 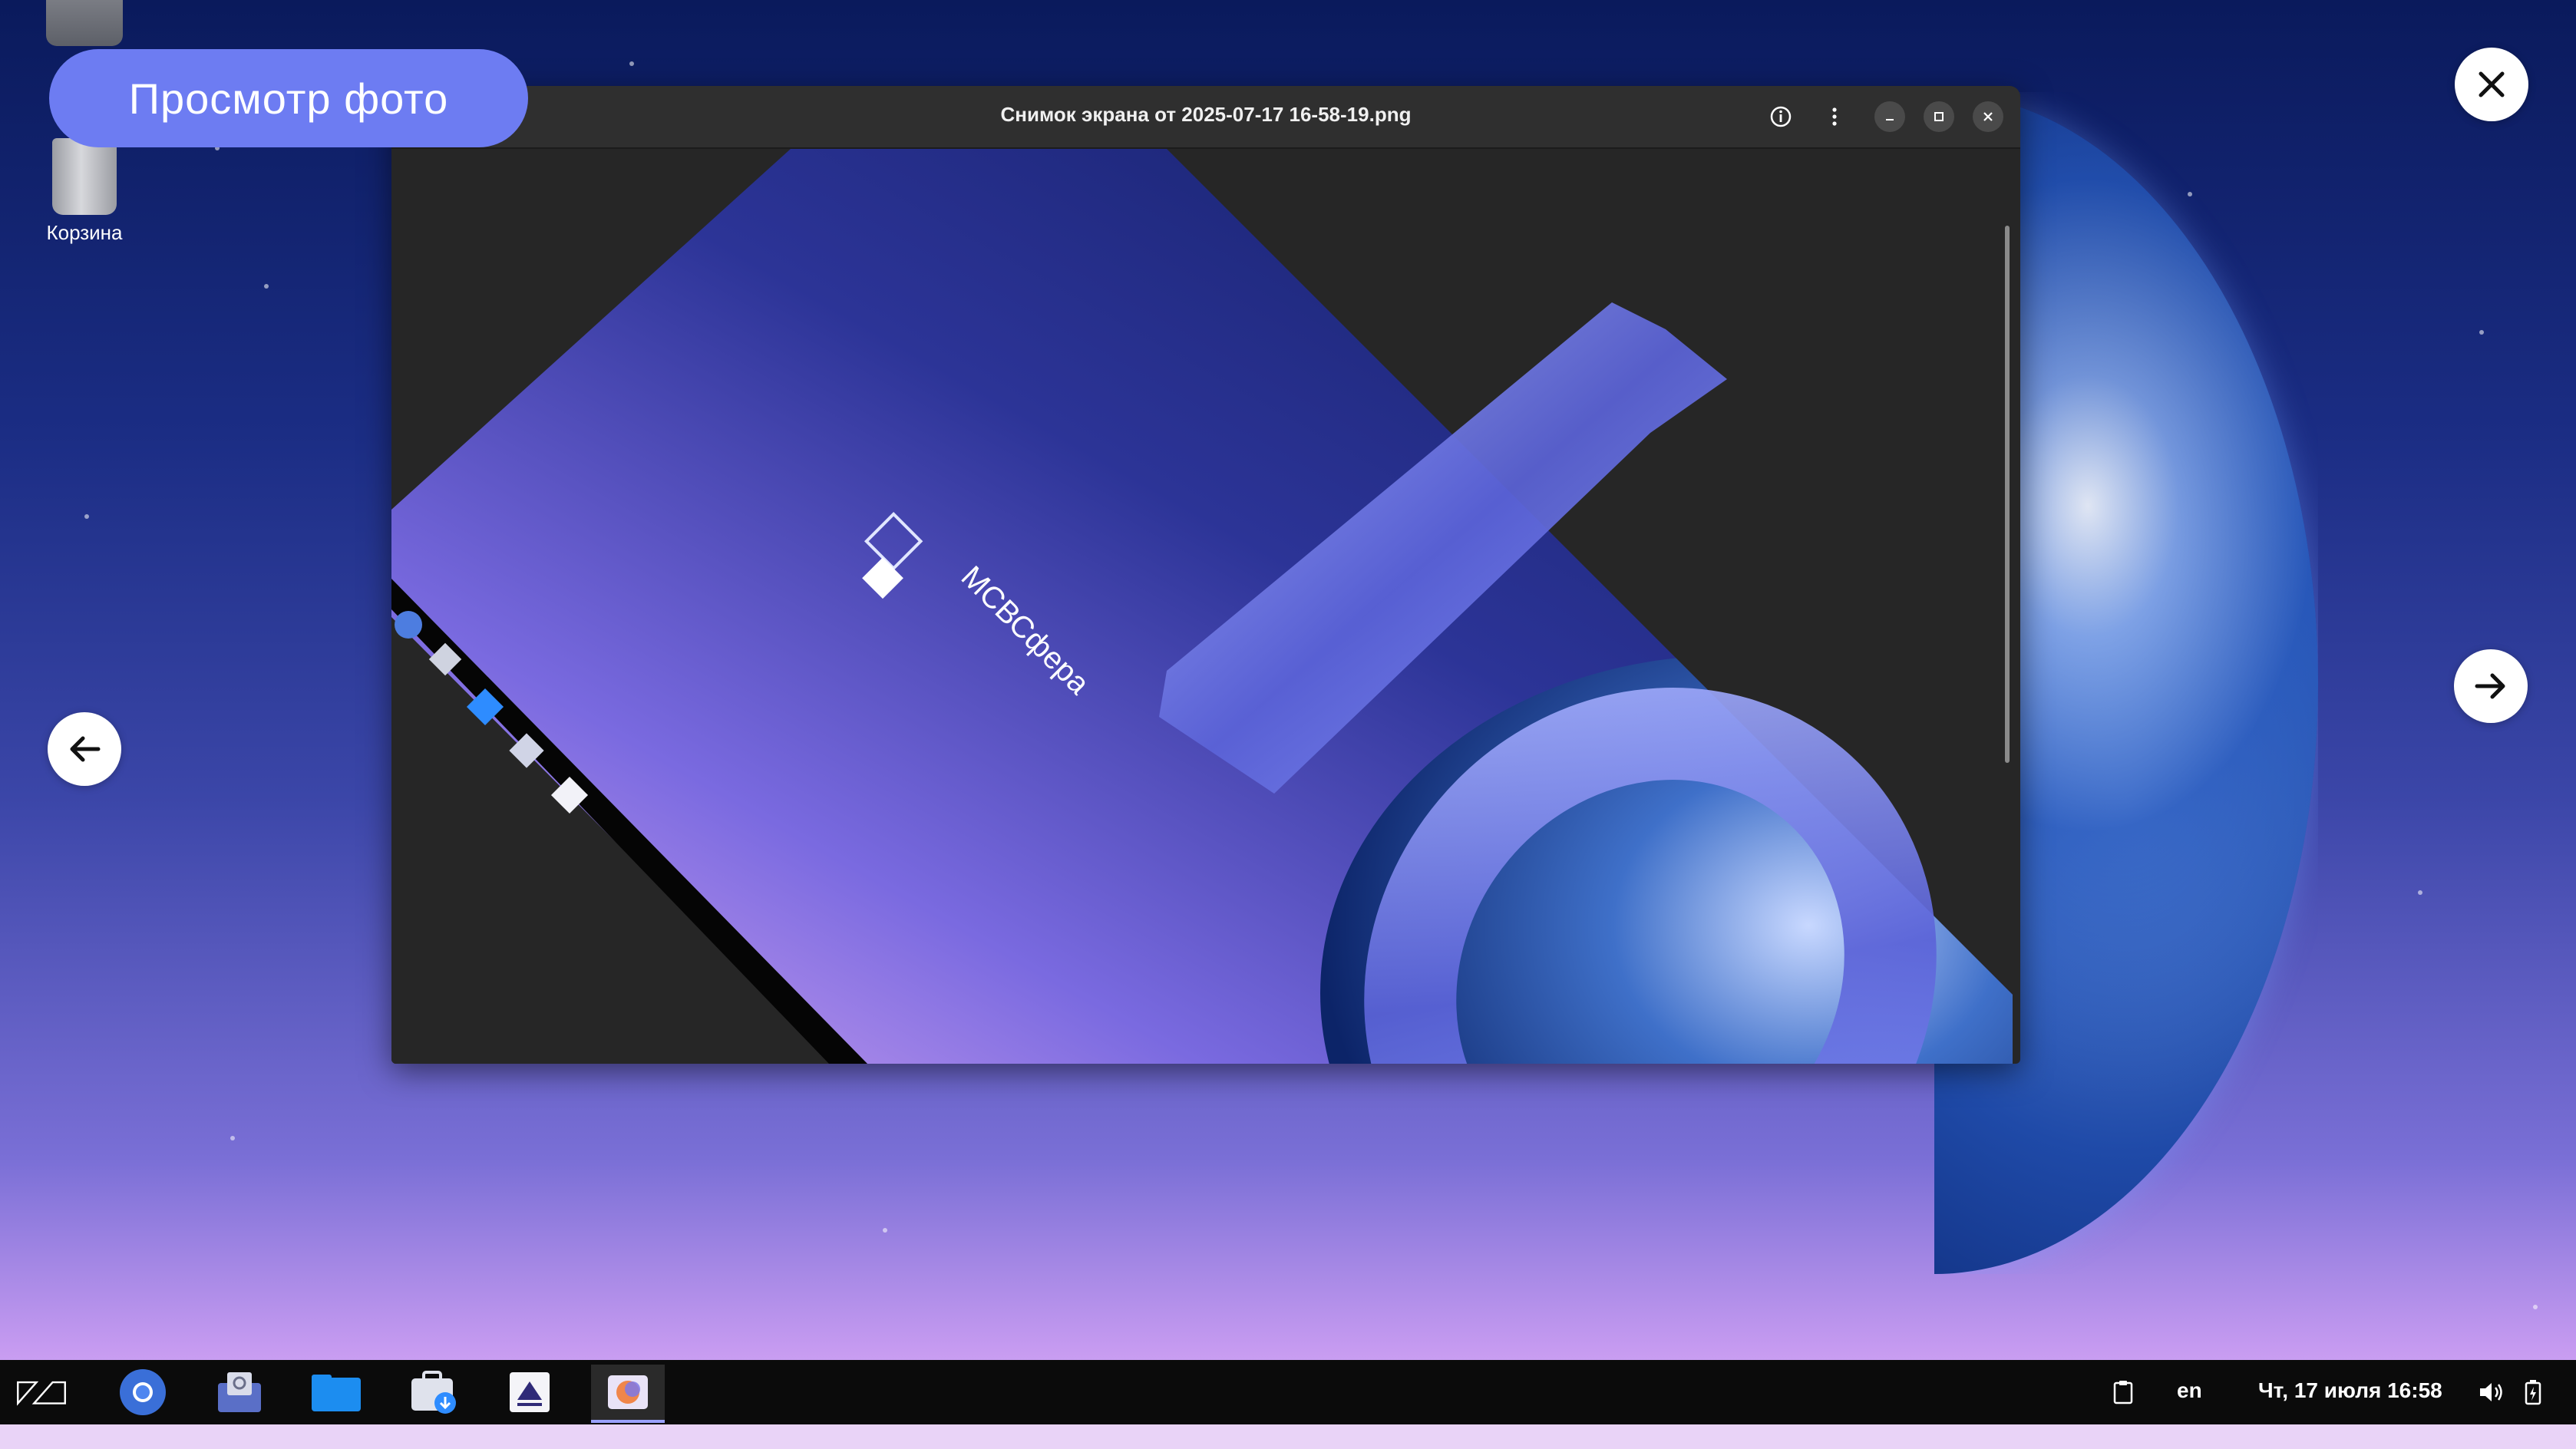 I want to click on battery-icon, so click(x=2533, y=1392).